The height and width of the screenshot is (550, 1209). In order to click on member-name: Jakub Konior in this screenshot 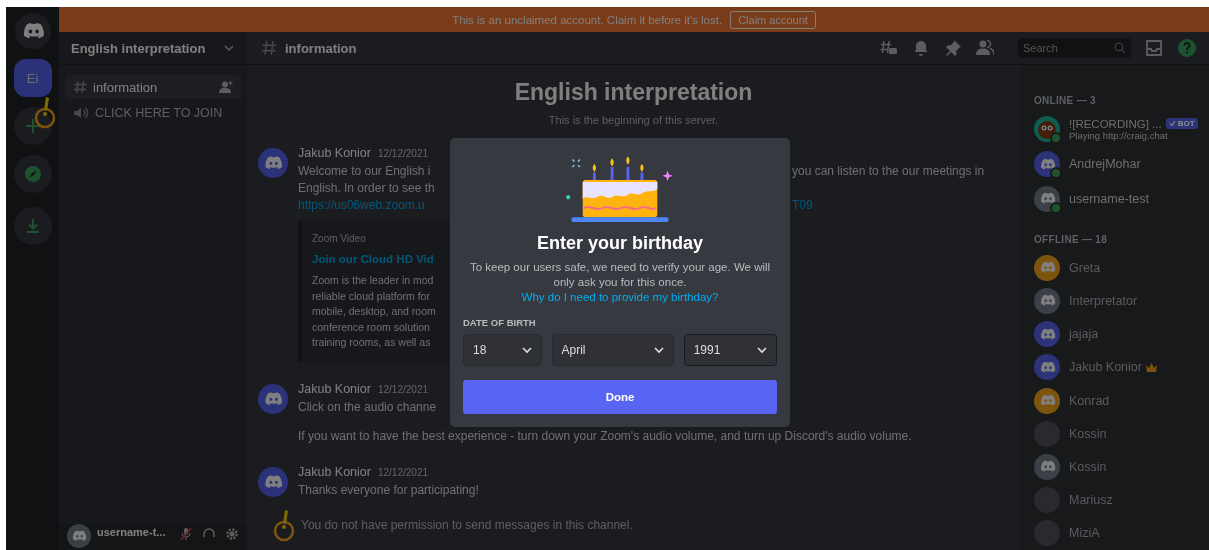, I will do `click(1105, 367)`.